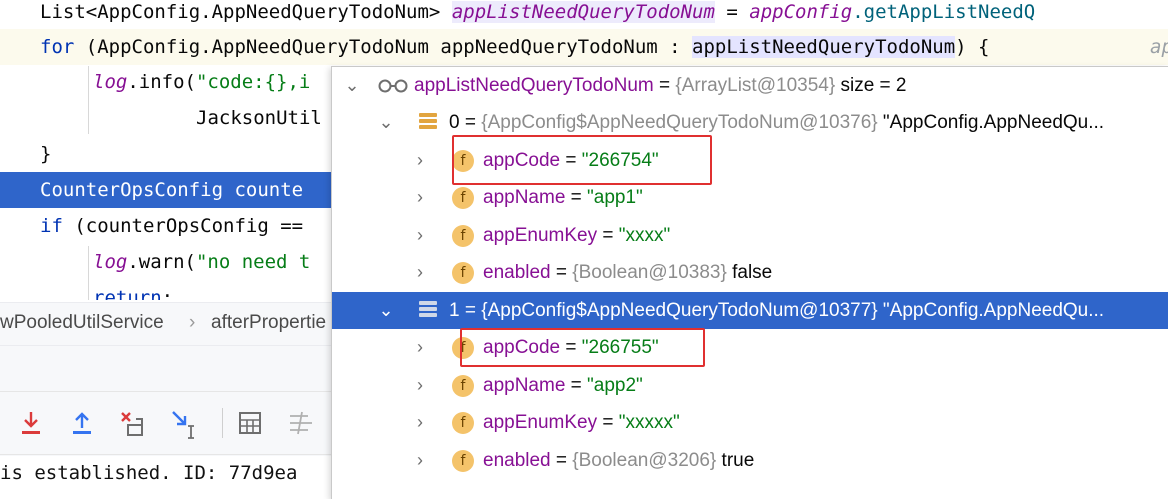 This screenshot has height=499, width=1168. Describe the element at coordinates (184, 423) in the screenshot. I see `run-to-cursor-icon` at that location.